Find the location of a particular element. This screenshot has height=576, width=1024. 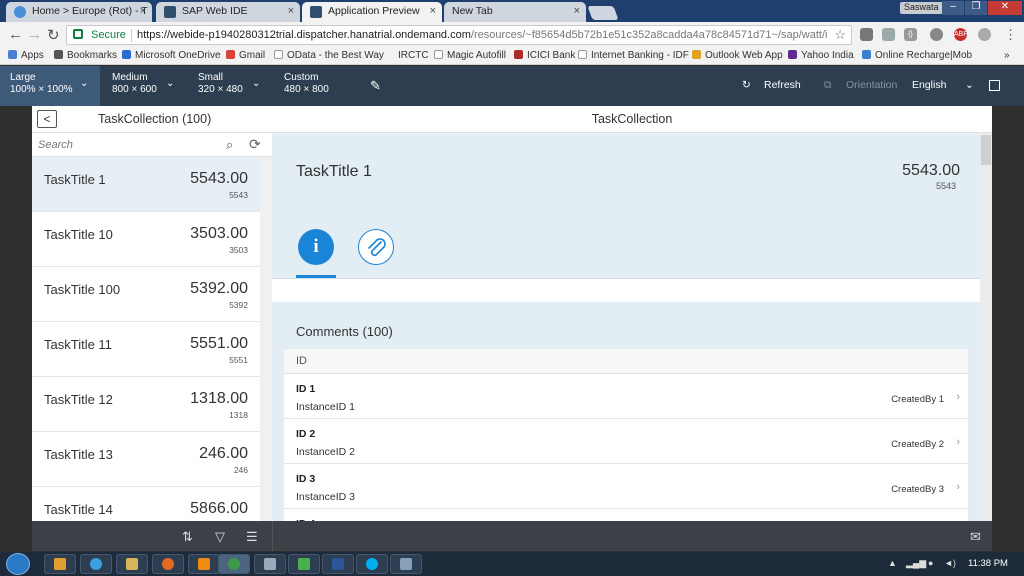

skype-icon is located at coordinates (372, 564).